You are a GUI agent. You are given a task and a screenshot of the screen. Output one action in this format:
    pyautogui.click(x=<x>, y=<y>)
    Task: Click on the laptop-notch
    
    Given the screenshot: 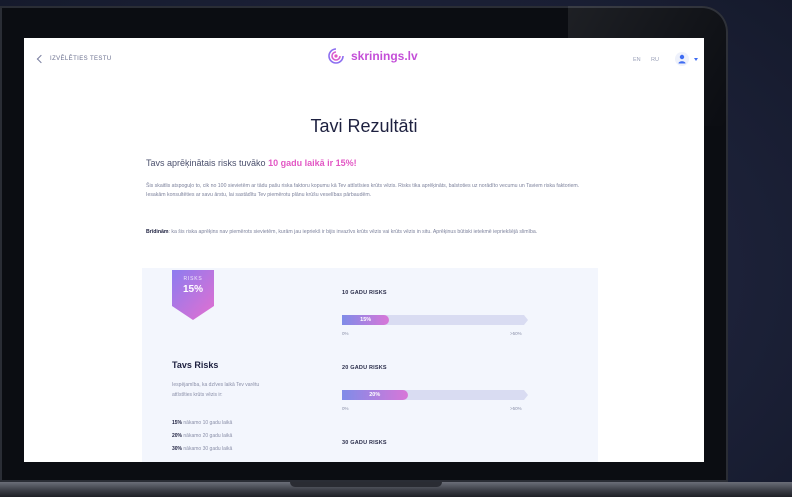 What is the action you would take?
    pyautogui.click(x=366, y=484)
    